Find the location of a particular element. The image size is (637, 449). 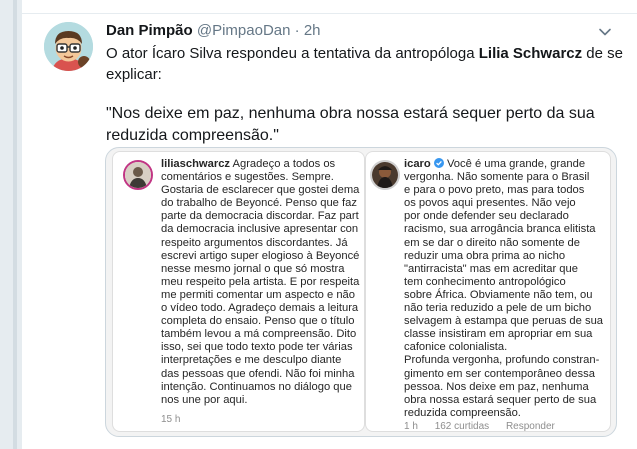

instagram-reply: Responder is located at coordinates (530, 426).